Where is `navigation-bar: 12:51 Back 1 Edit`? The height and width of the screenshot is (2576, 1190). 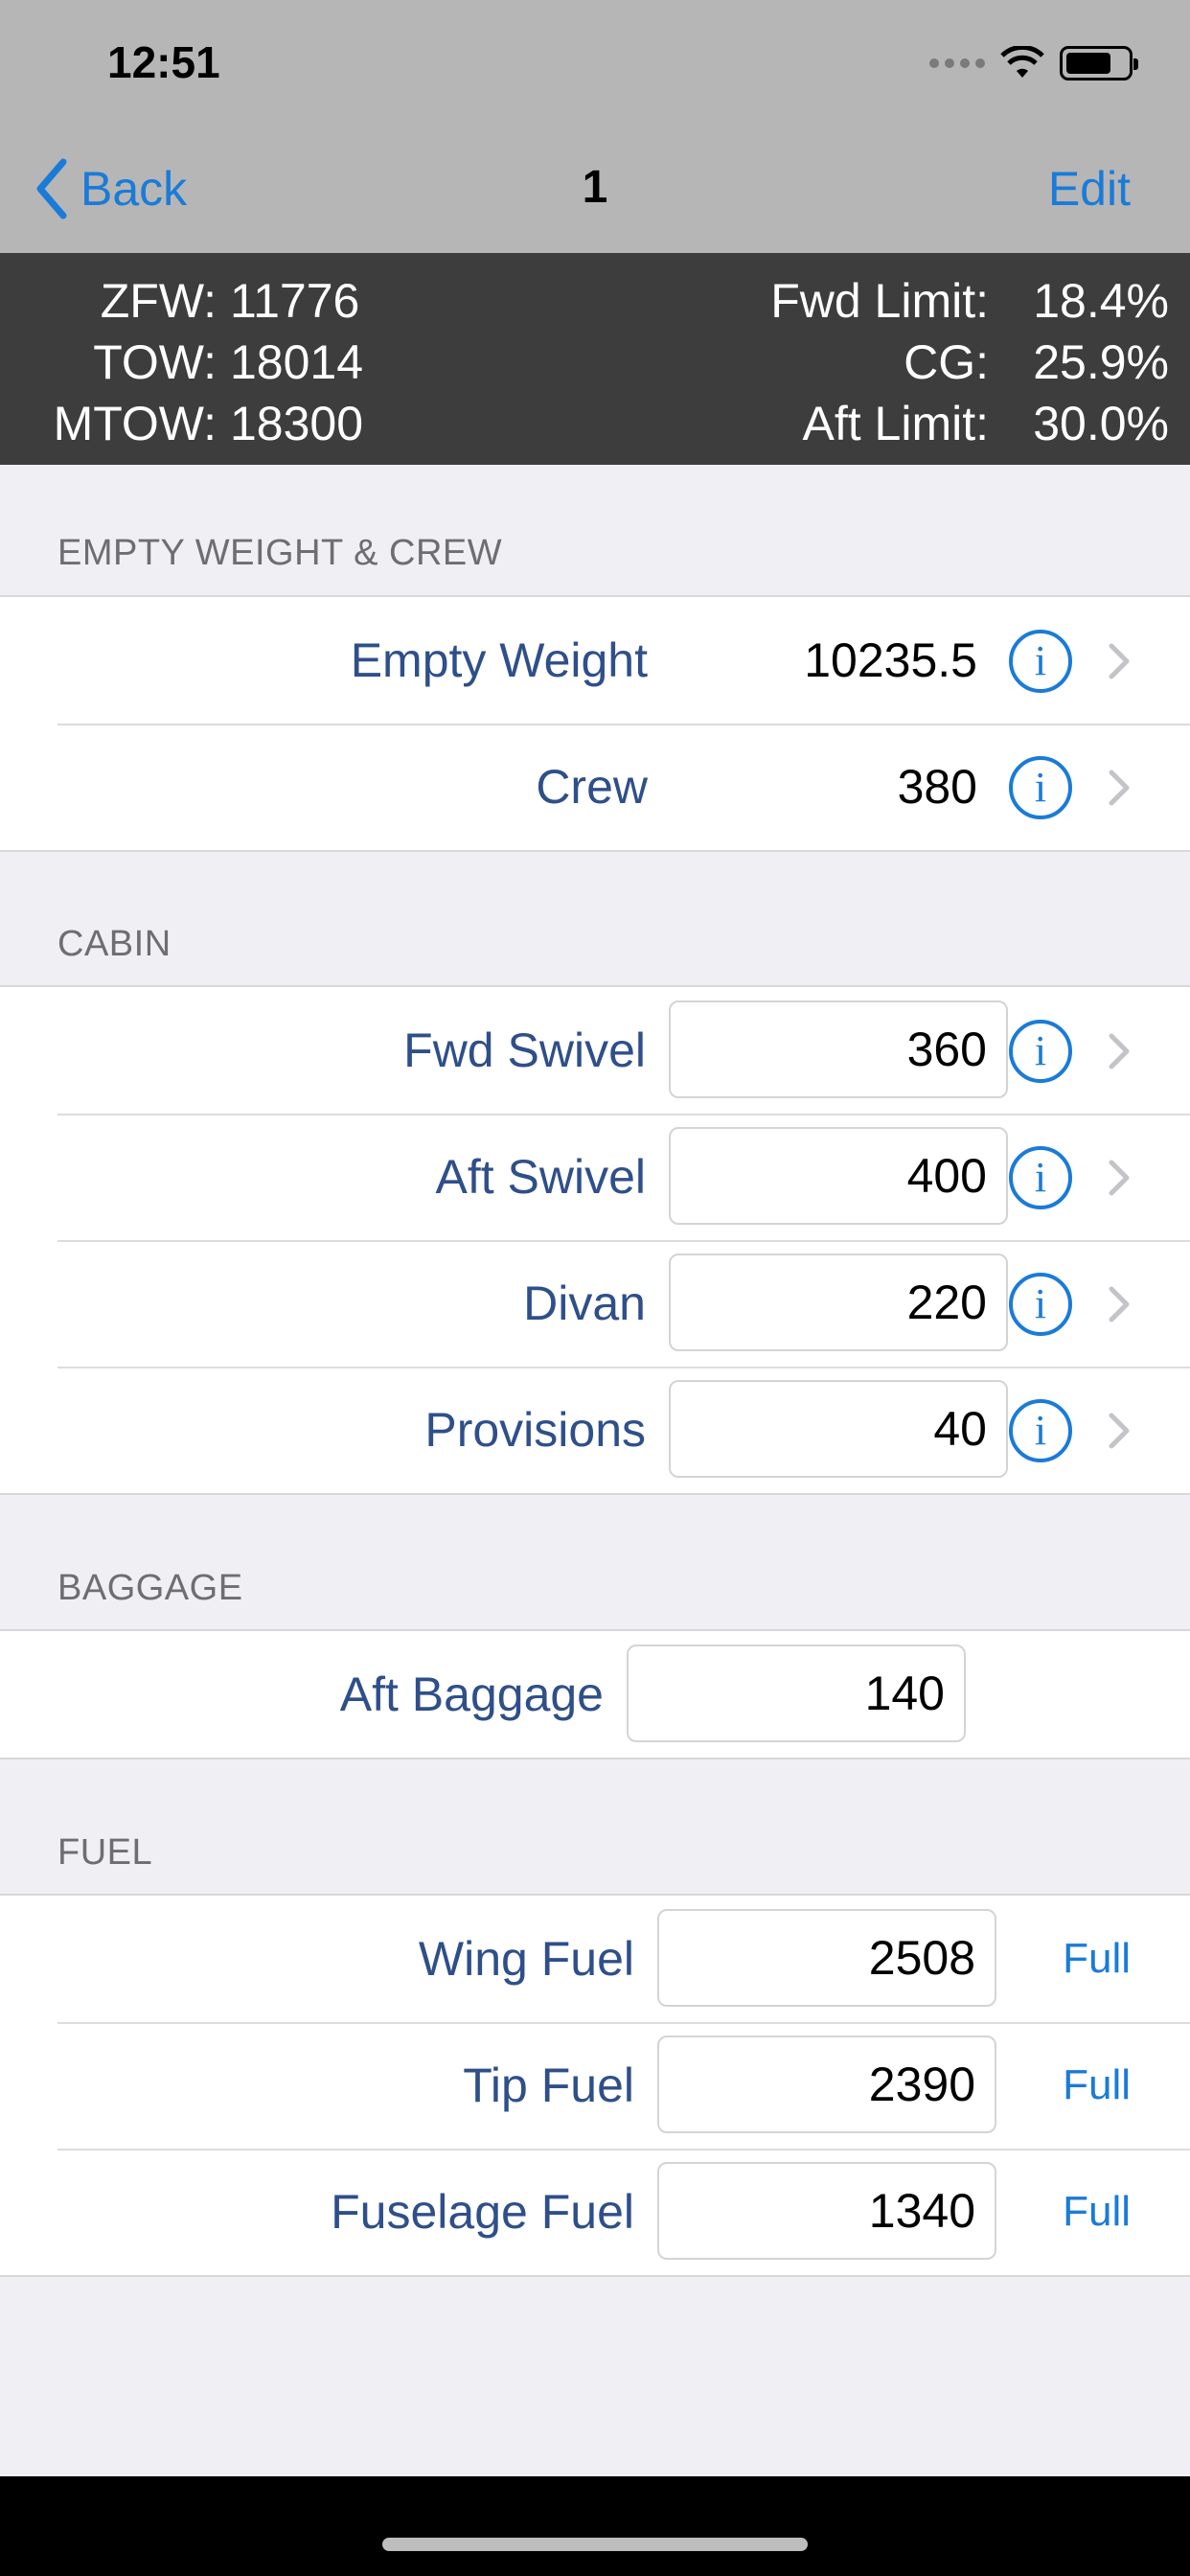
navigation-bar: 12:51 Back 1 Edit is located at coordinates (595, 126).